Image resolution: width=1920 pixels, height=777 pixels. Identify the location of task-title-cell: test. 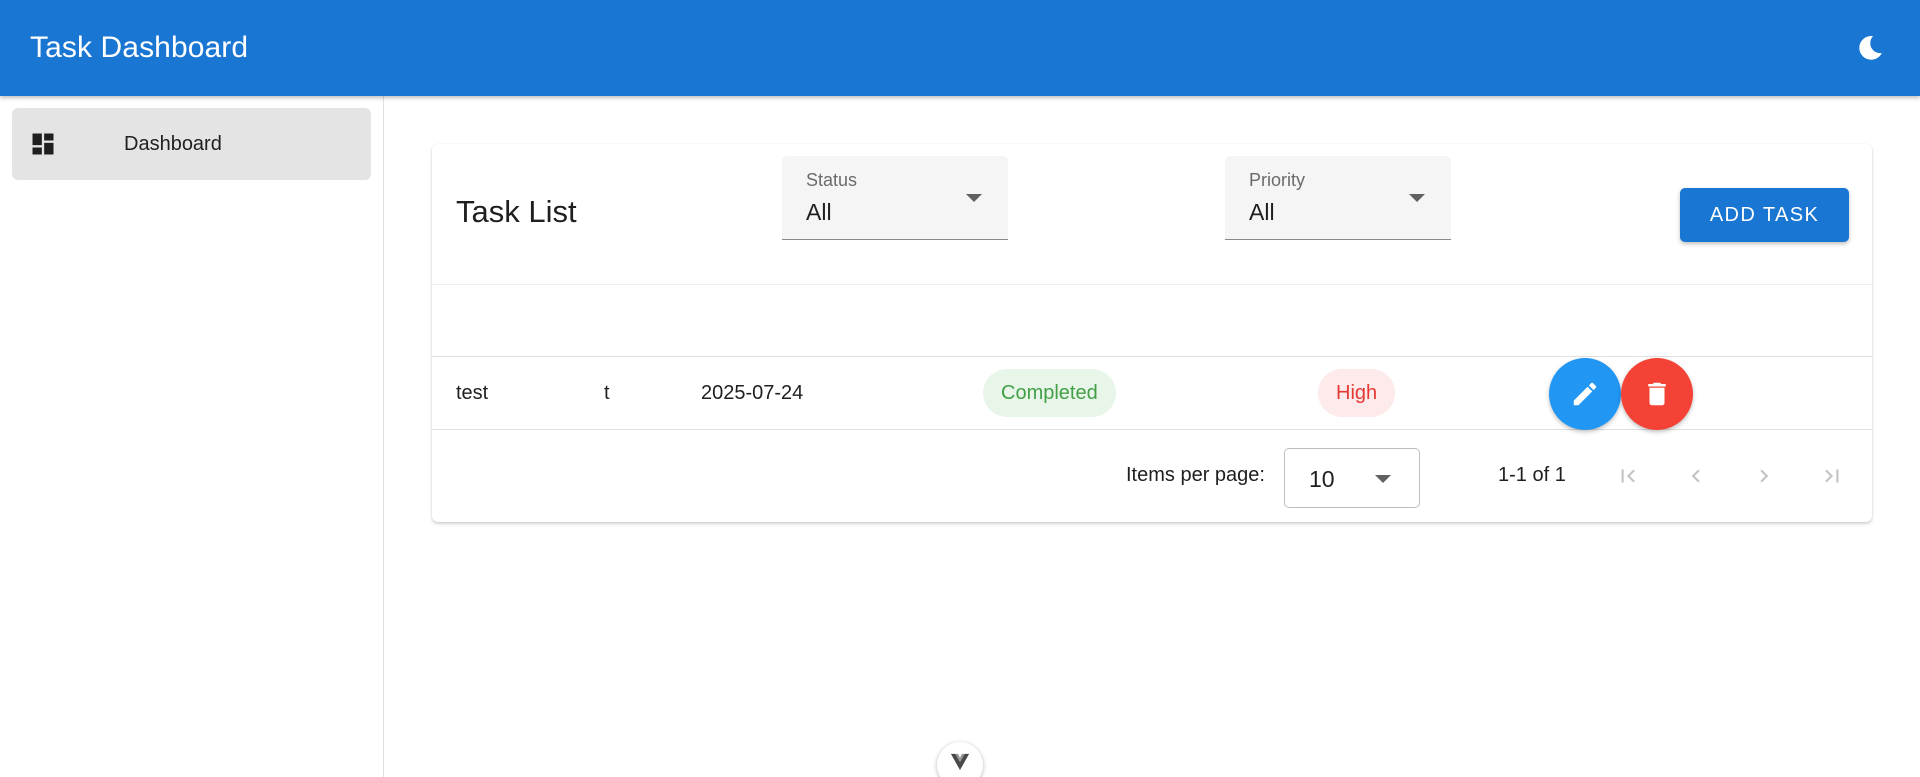
(472, 392).